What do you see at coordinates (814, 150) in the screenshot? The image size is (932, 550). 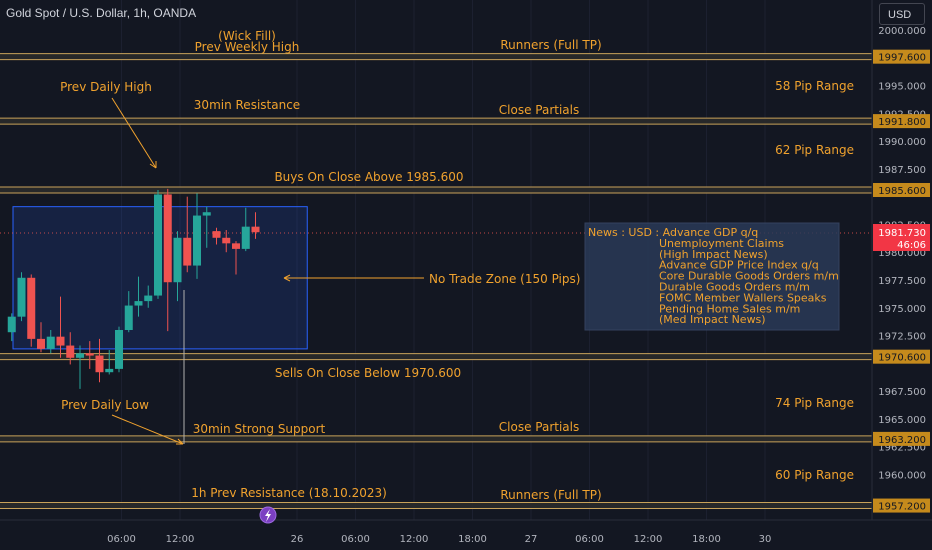 I see `annotation-range-62: 62 Pip Range` at bounding box center [814, 150].